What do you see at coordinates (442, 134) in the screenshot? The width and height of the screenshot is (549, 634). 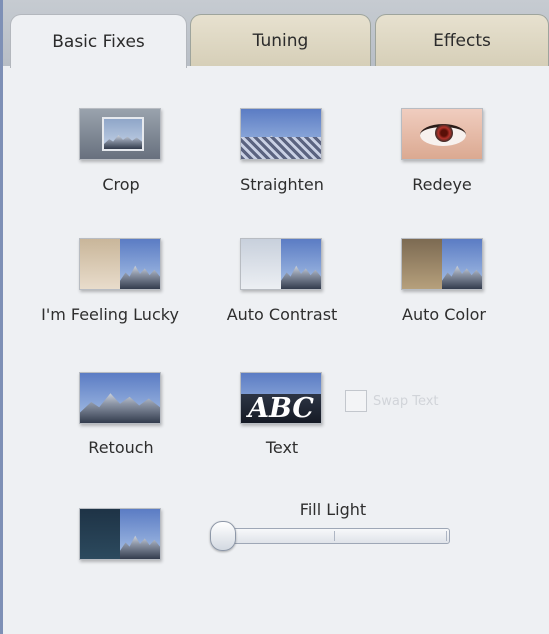 I see `redeye-icon` at bounding box center [442, 134].